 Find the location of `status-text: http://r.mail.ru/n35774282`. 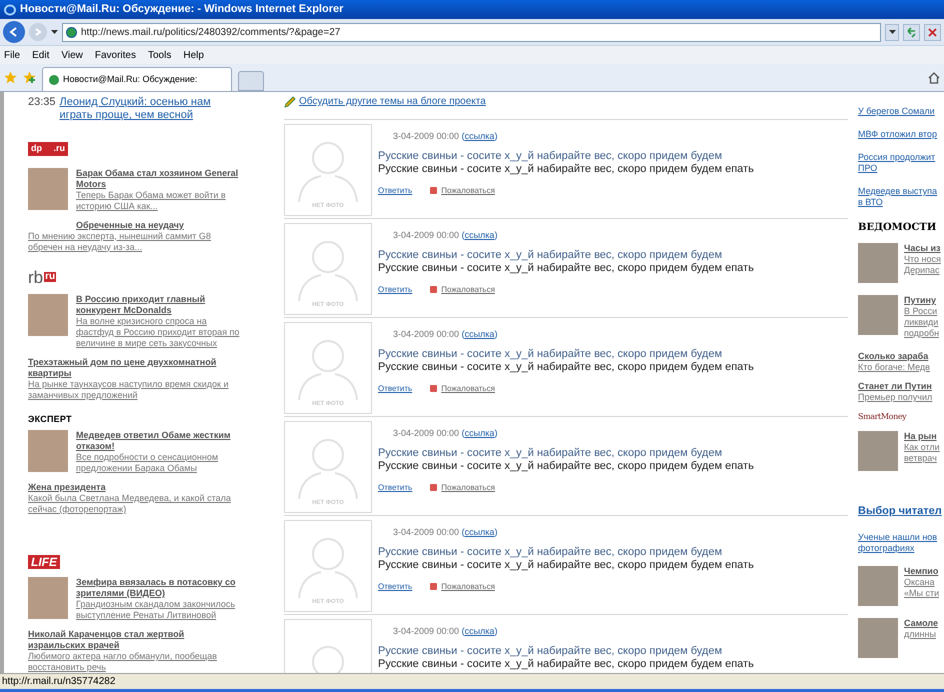

status-text: http://r.mail.ru/n35774282 is located at coordinates (59, 682).